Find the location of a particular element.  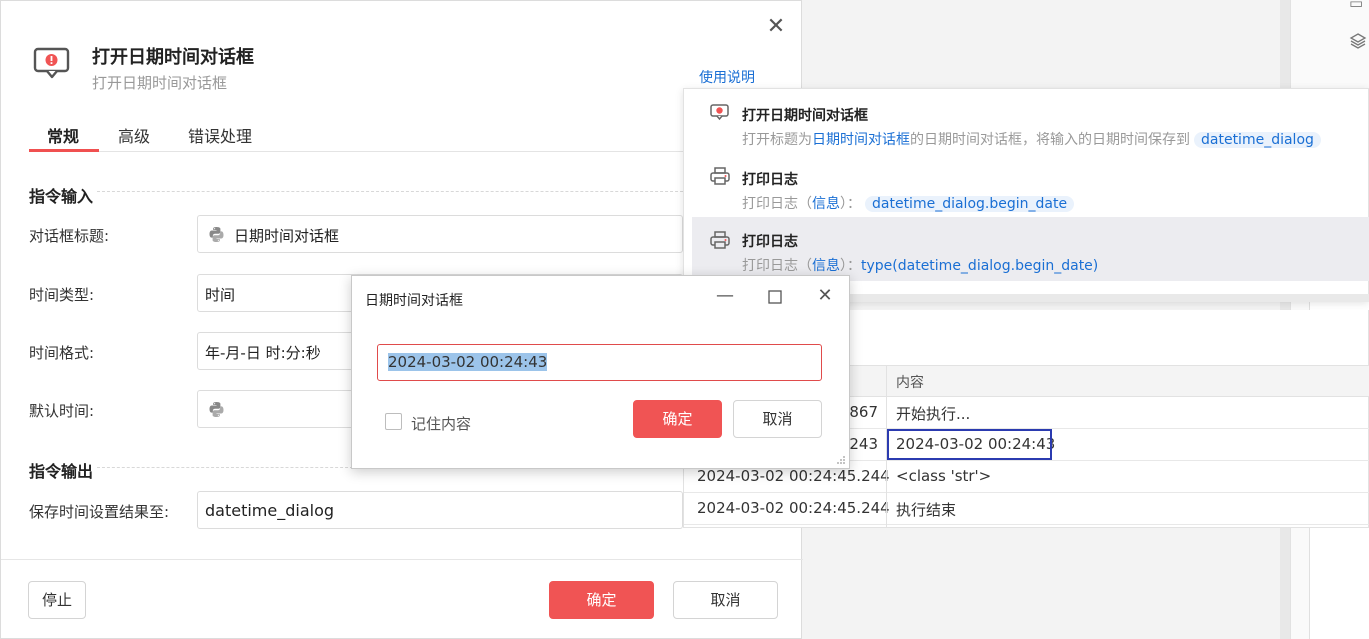

dialog-title-input: 日期时间对话框 is located at coordinates (440, 234).